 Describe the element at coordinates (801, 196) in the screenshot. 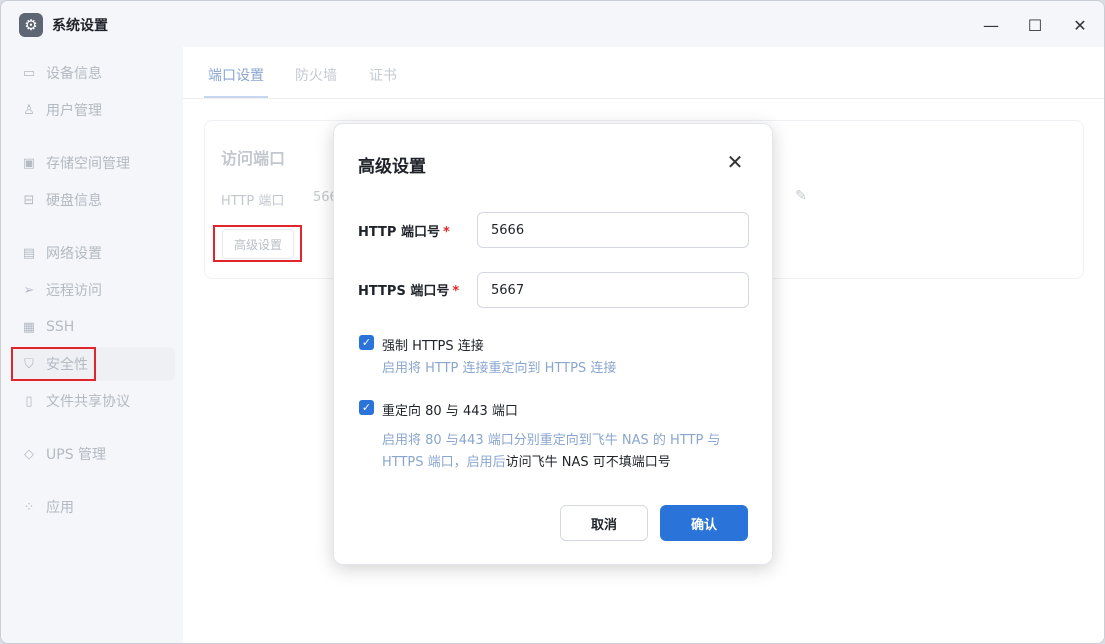

I see `edit-icon: ✎` at that location.